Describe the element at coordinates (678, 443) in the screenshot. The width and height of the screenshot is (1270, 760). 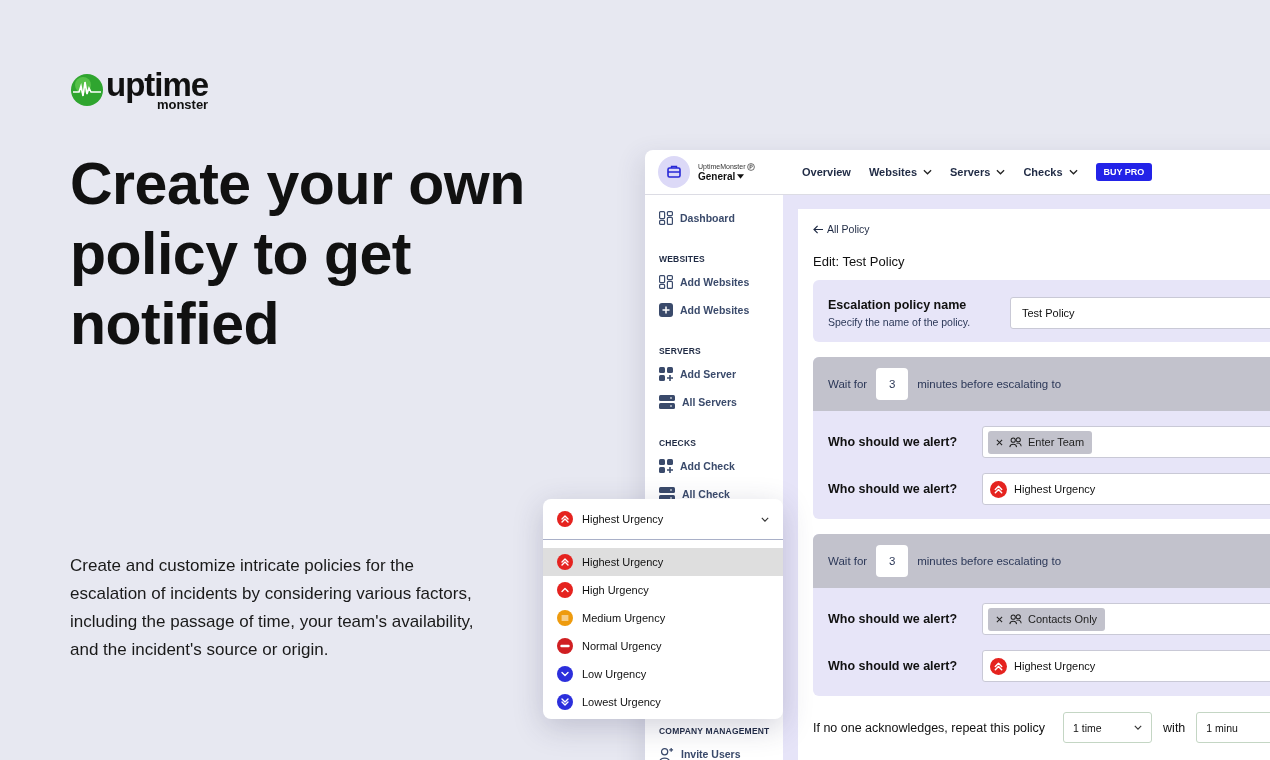
I see `sidebar-section-title: CHECKS` at that location.